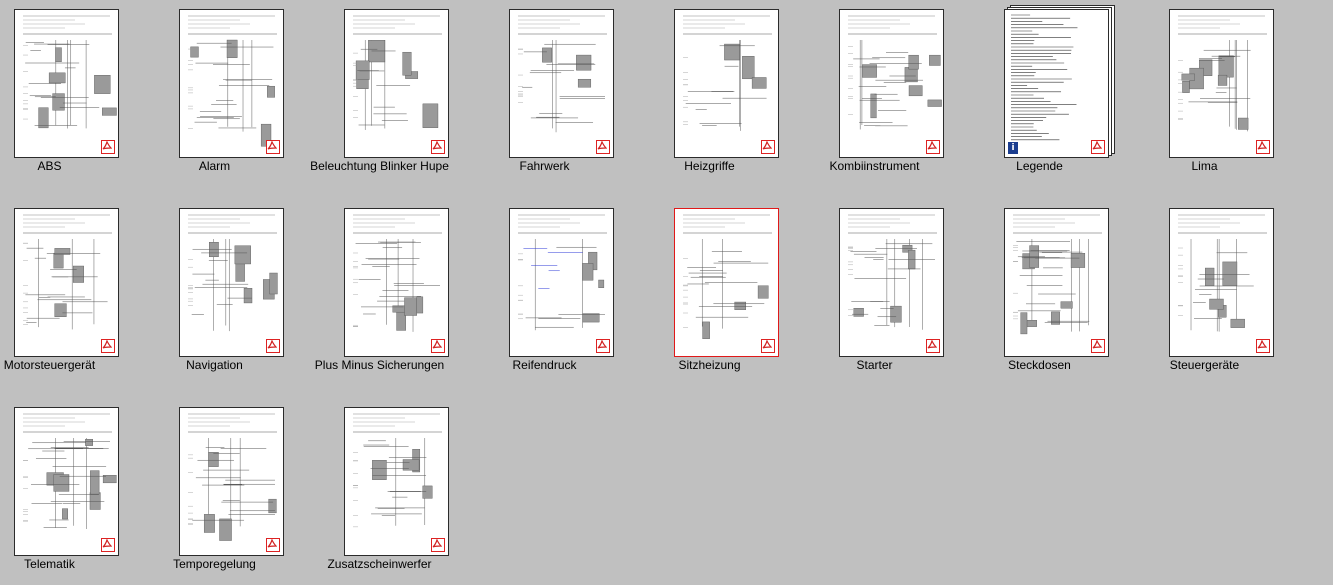  I want to click on file-item: Motorsteuergerät, so click(66, 286).